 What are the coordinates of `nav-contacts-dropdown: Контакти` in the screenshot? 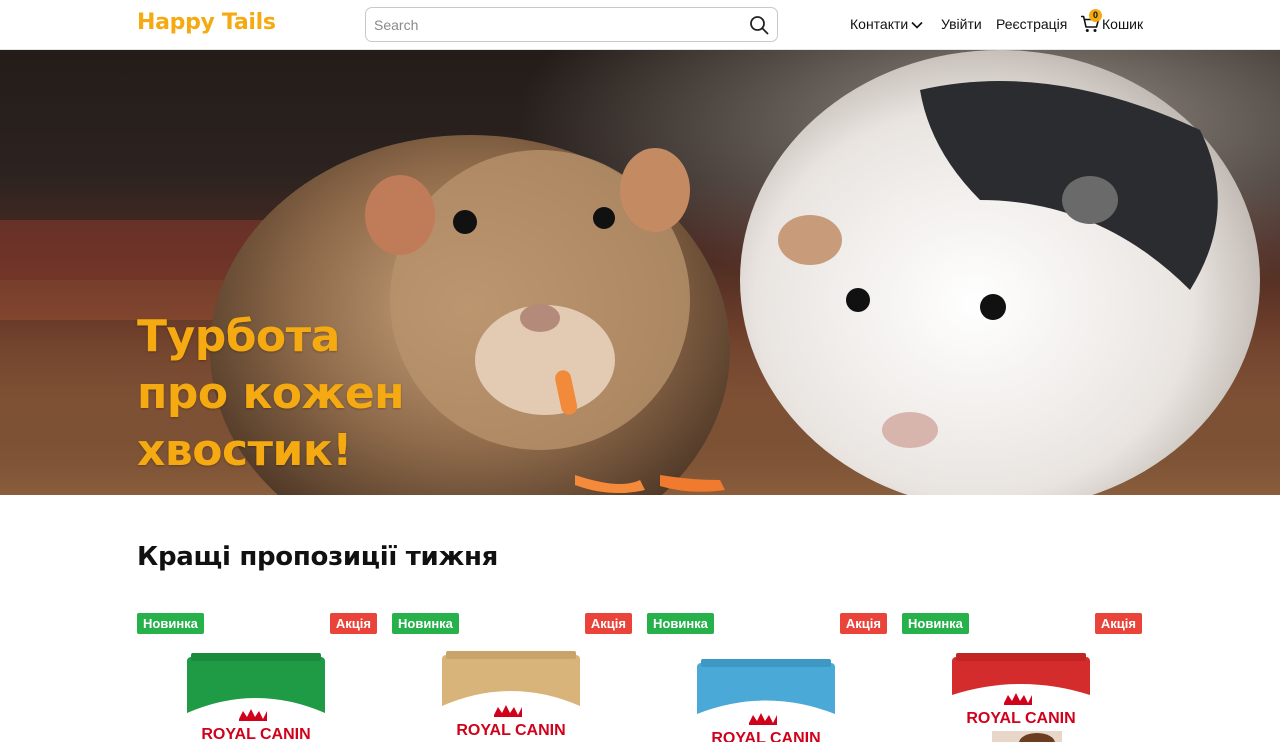 It's located at (886, 24).